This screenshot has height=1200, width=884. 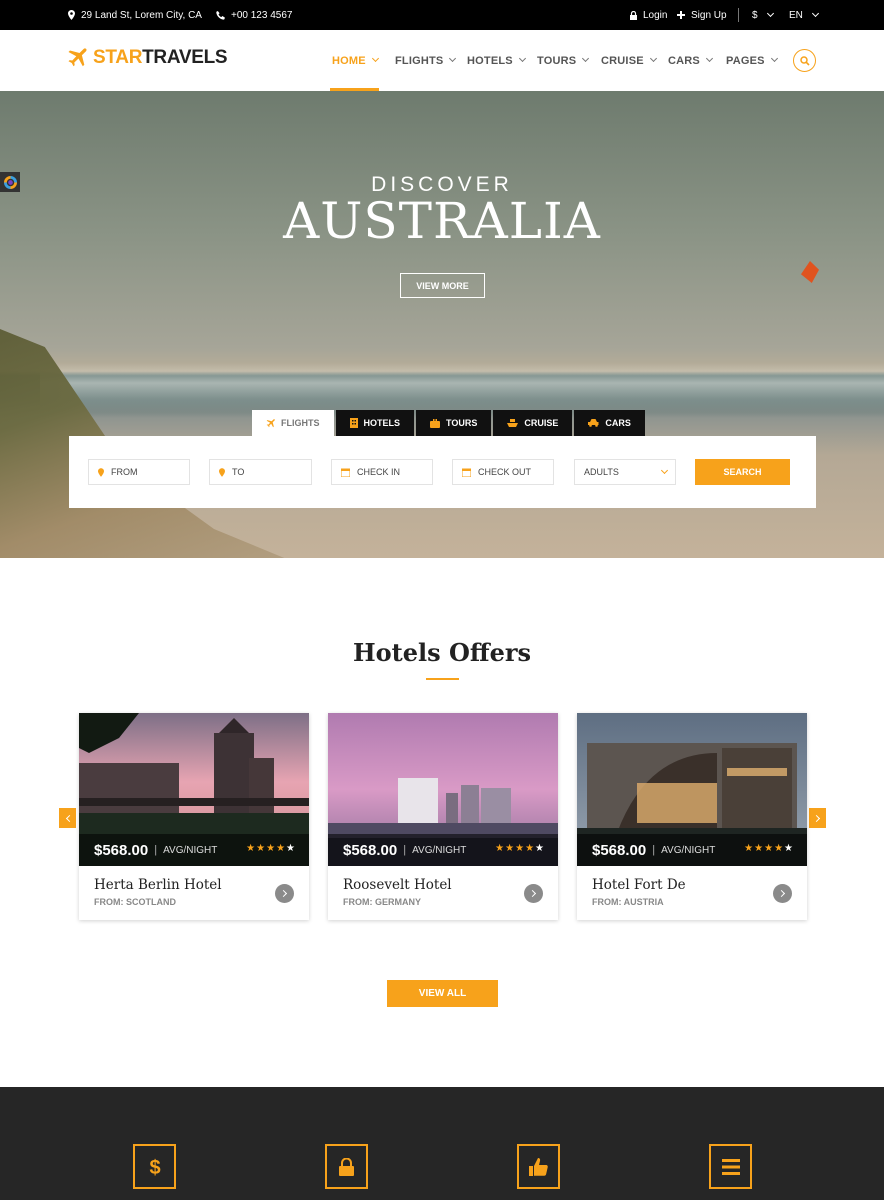 What do you see at coordinates (601, 472) in the screenshot?
I see `adults-value: ADULTS` at bounding box center [601, 472].